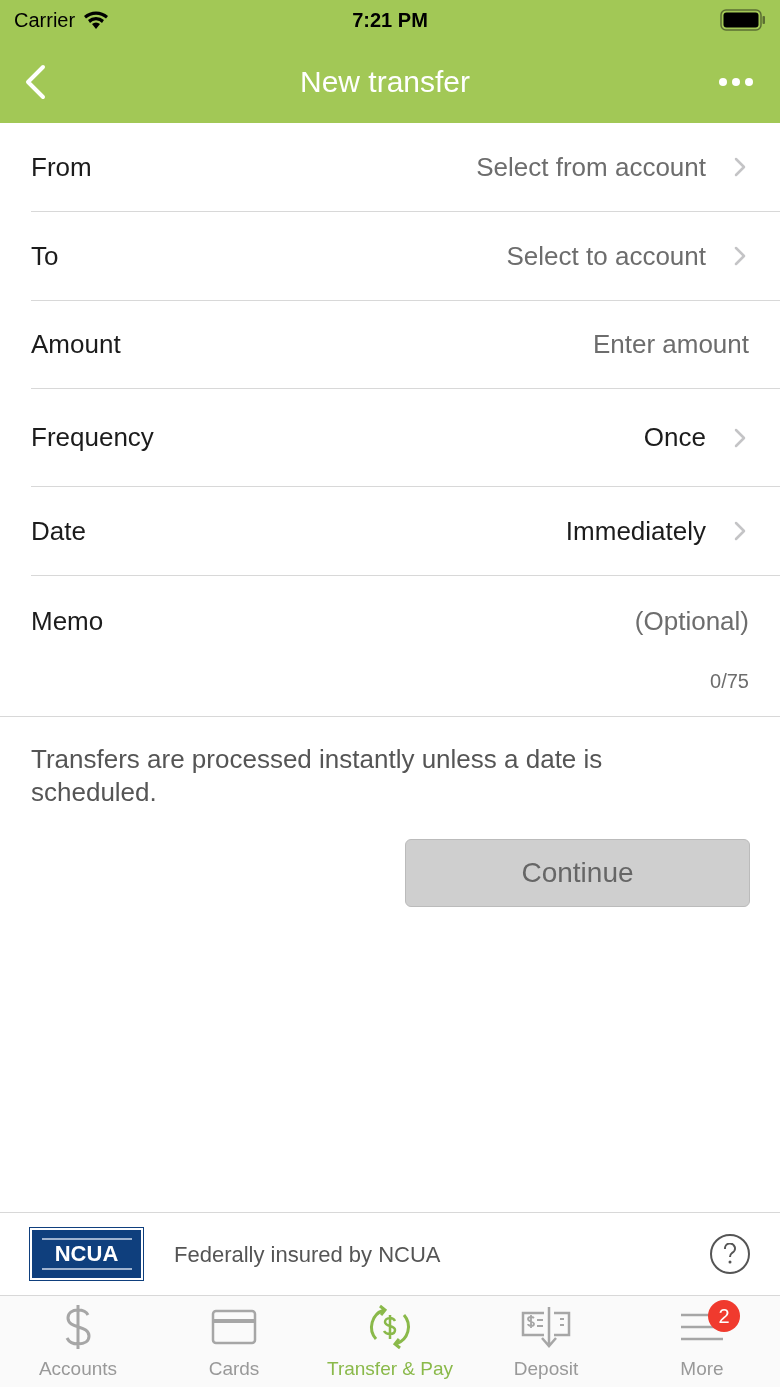  What do you see at coordinates (61, 167) in the screenshot?
I see `field-label: From` at bounding box center [61, 167].